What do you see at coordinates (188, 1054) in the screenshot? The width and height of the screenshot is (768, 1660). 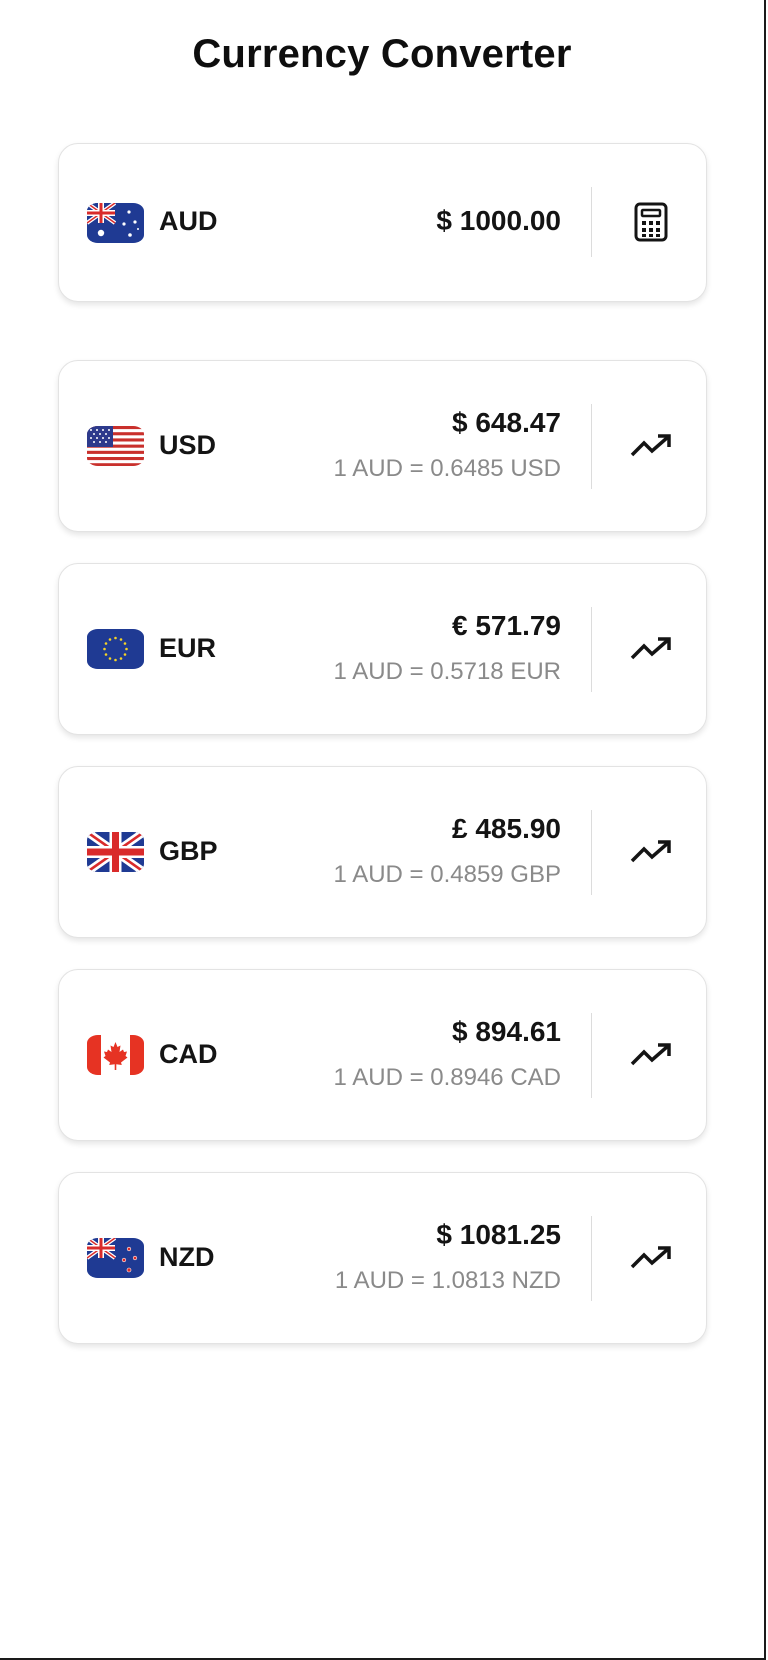 I see `currency-code: CAD` at bounding box center [188, 1054].